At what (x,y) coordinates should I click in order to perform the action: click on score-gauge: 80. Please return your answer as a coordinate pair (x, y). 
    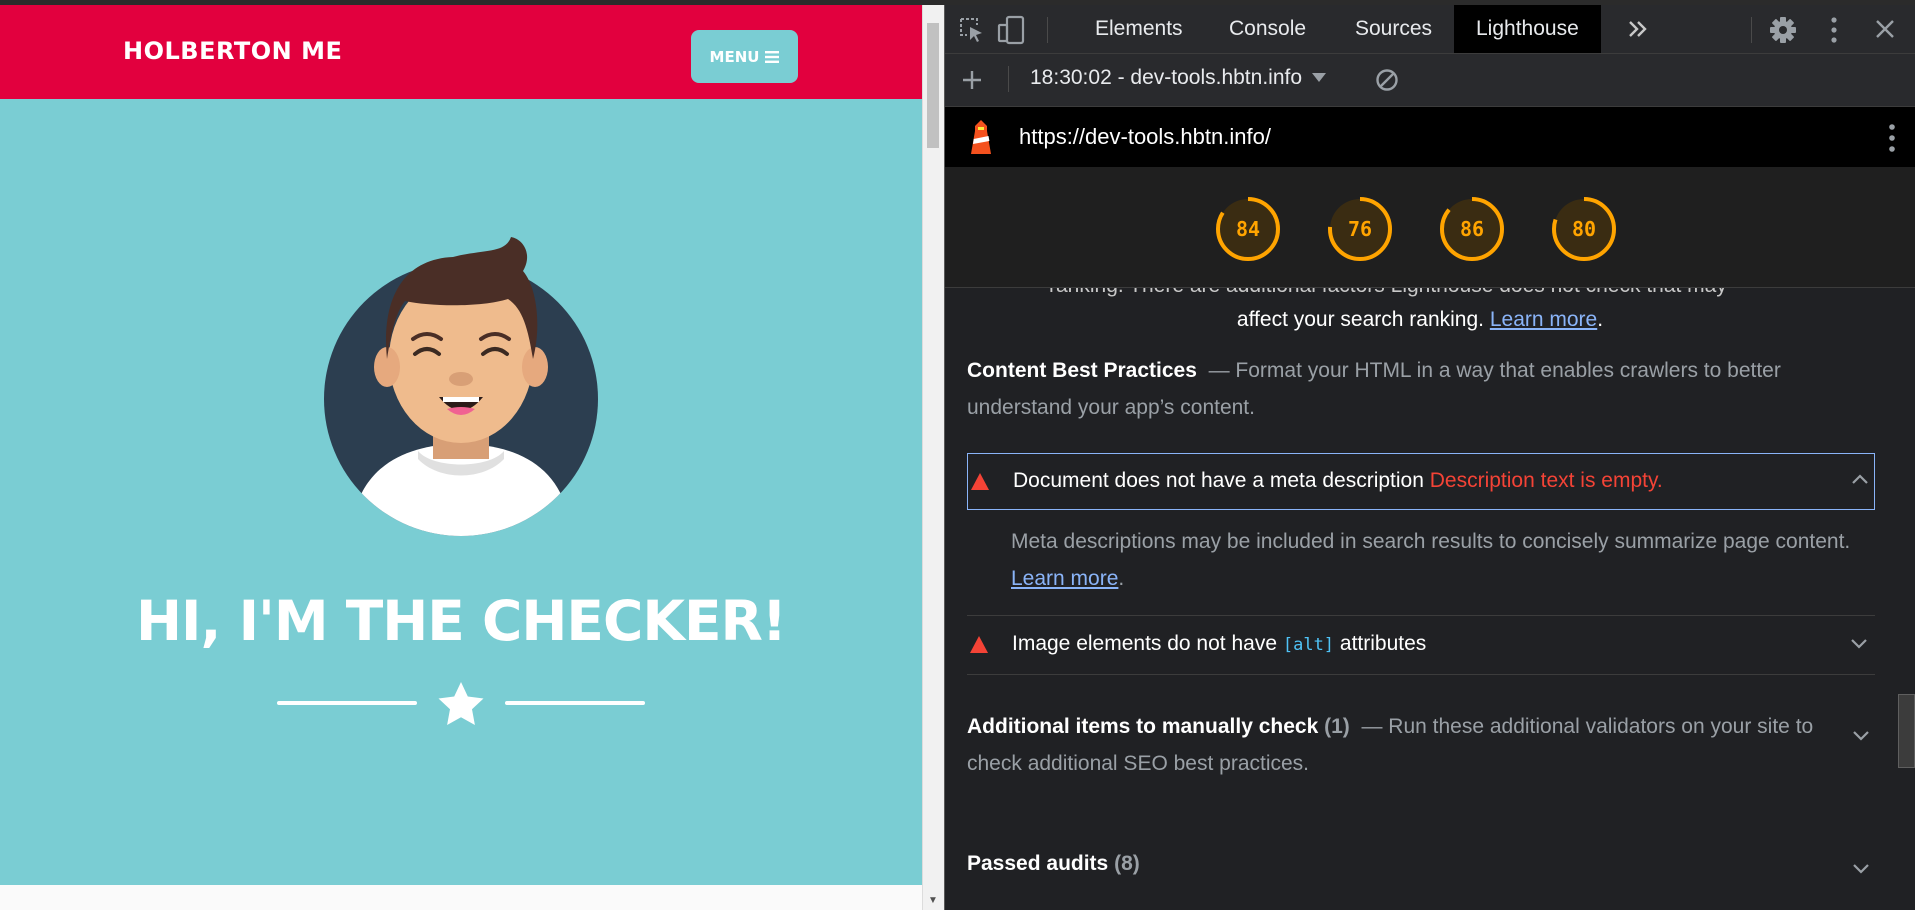
    Looking at the image, I should click on (1584, 229).